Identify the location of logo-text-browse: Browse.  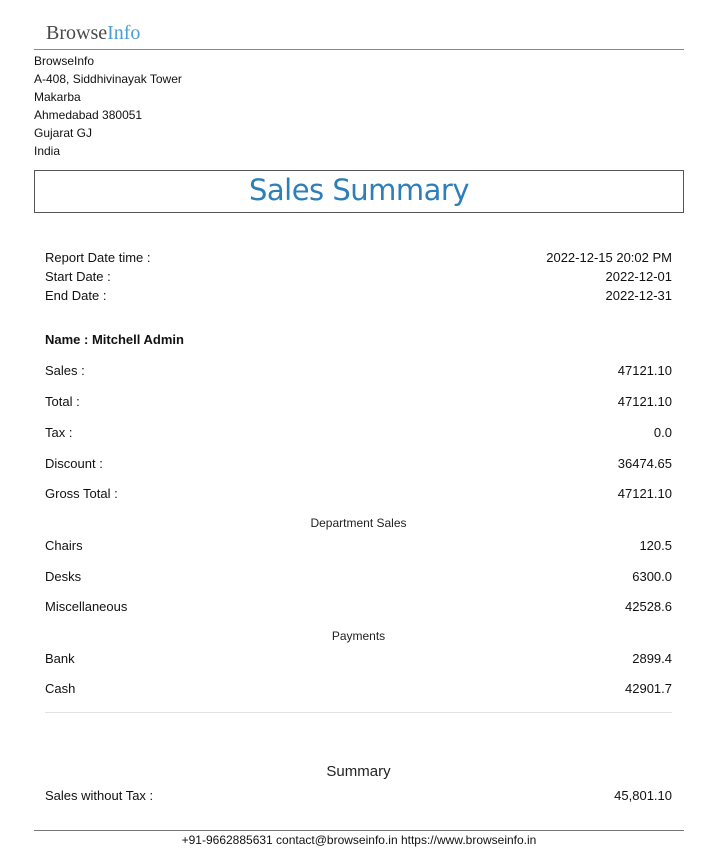
(77, 33).